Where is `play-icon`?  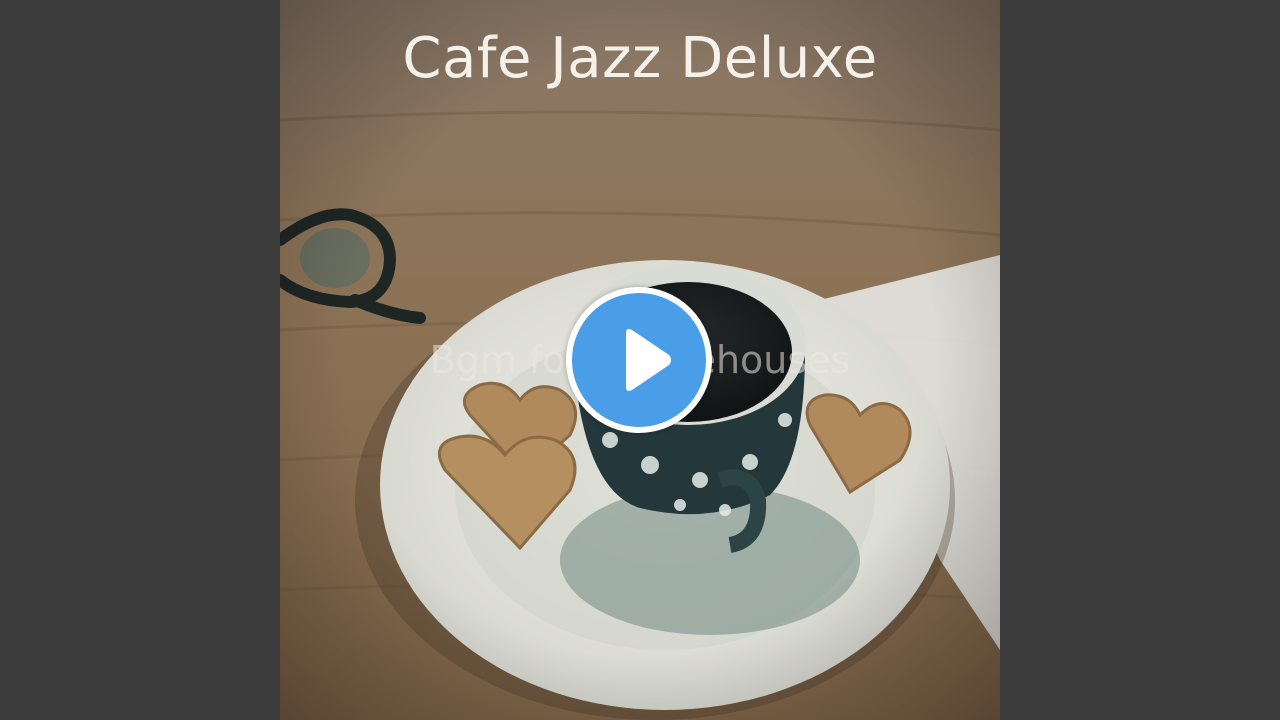
play-icon is located at coordinates (648, 360).